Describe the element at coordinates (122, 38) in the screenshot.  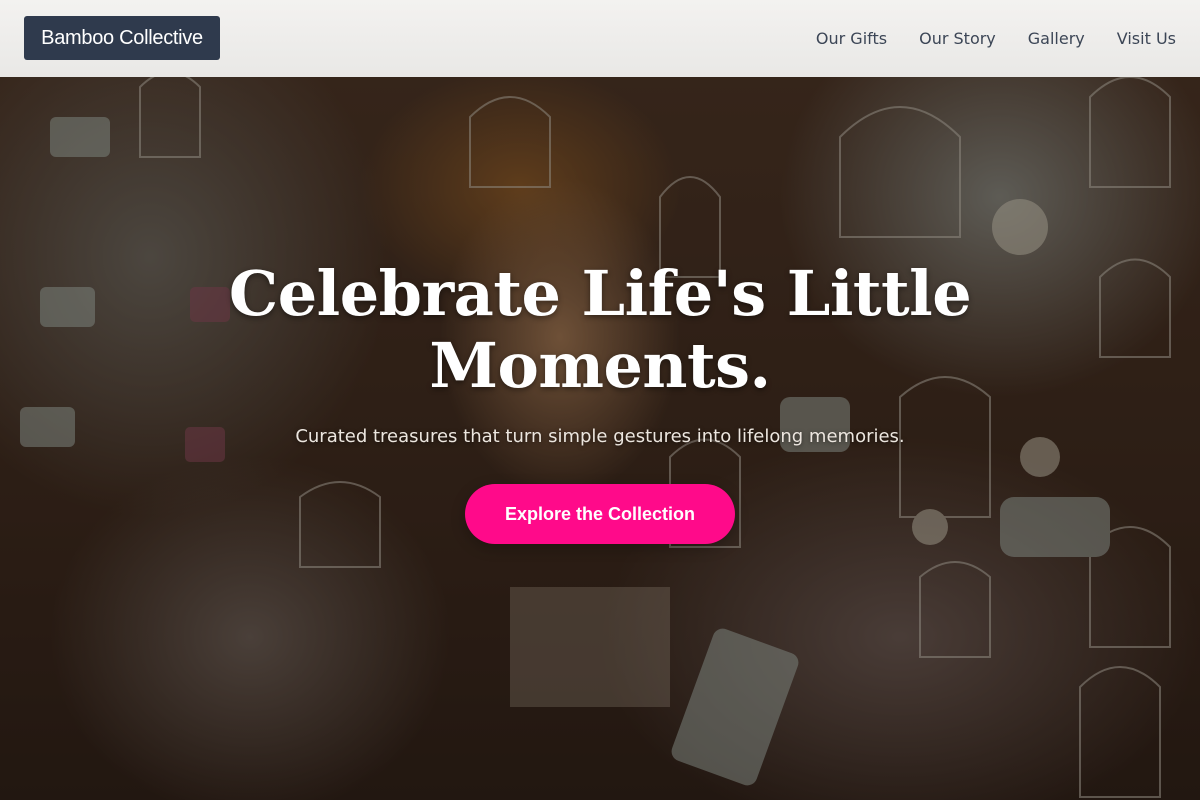
I see `brand-logo: Bamboo Collective` at that location.